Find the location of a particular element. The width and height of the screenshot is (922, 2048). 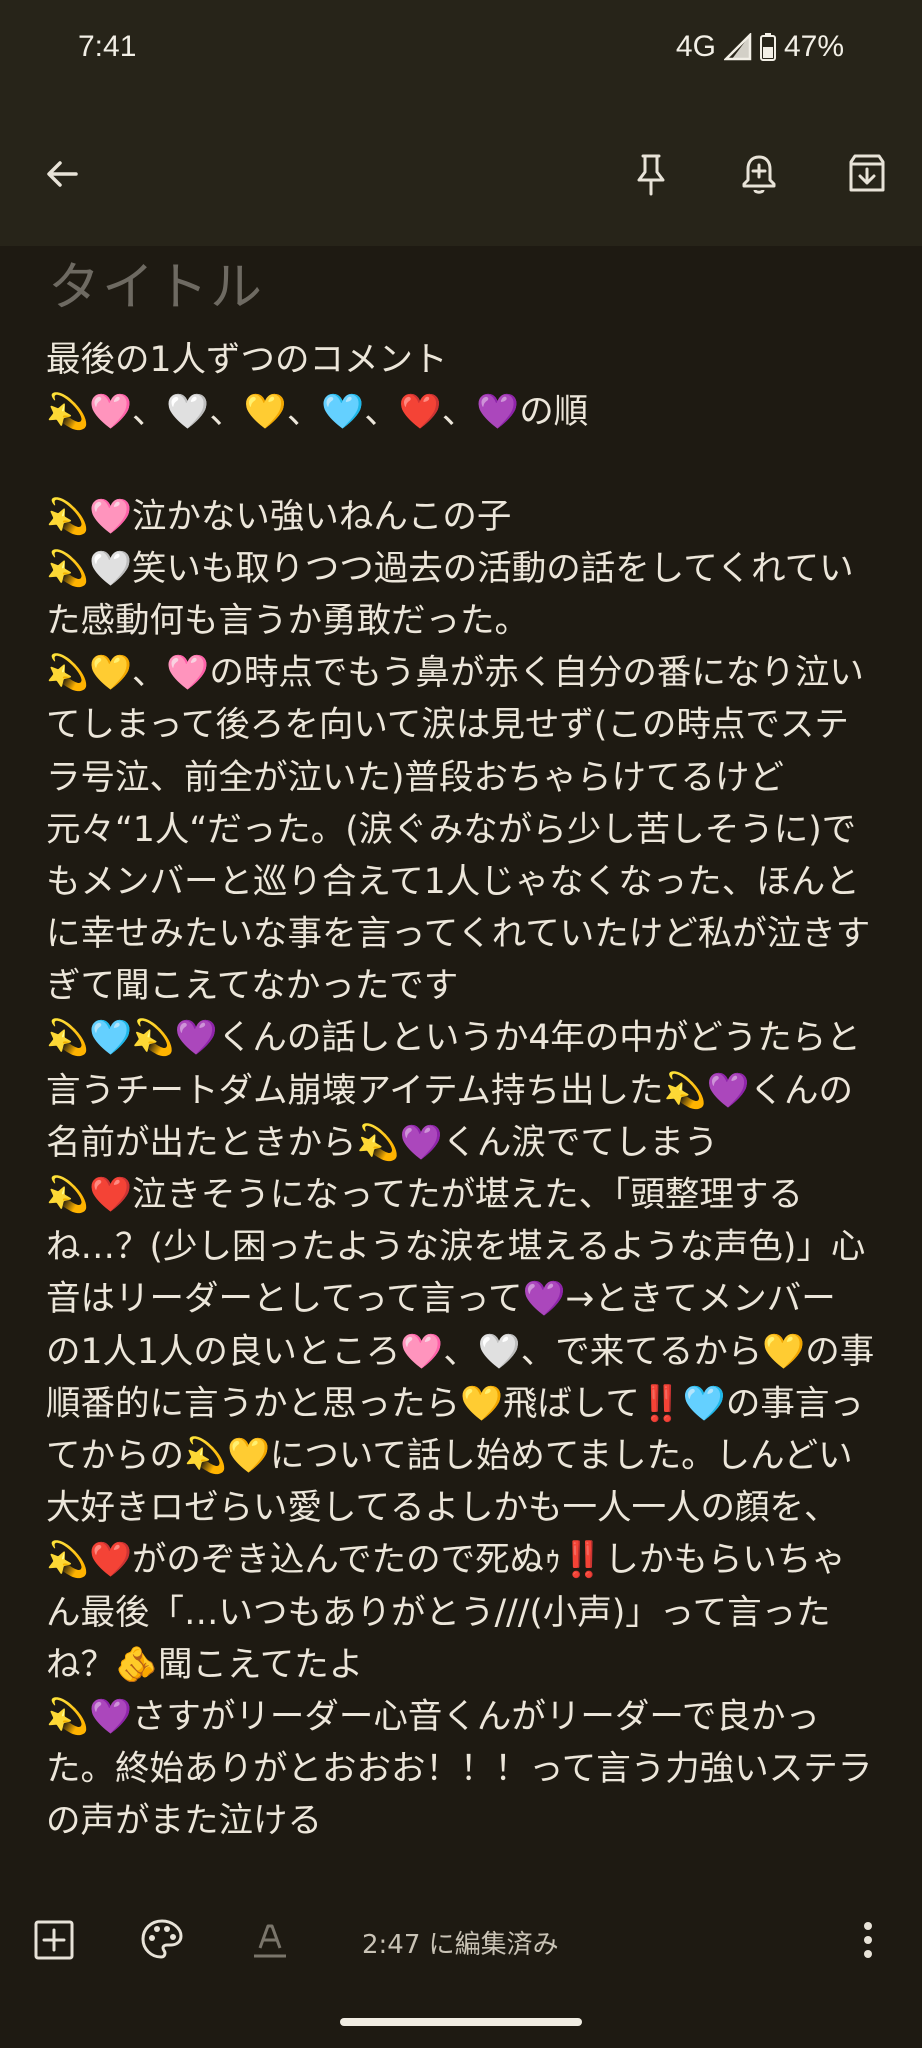

status-icons: 4G 47% is located at coordinates (760, 47).